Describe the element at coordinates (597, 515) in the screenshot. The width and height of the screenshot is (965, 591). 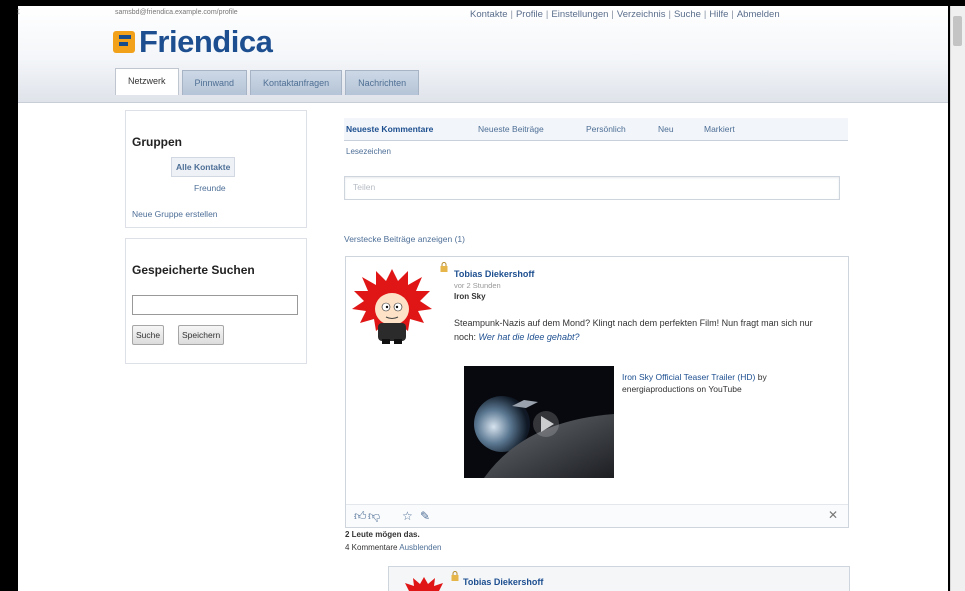
I see `post-action-bar: 👍︎ 👎︎ ☆ ✎ ✕` at that location.